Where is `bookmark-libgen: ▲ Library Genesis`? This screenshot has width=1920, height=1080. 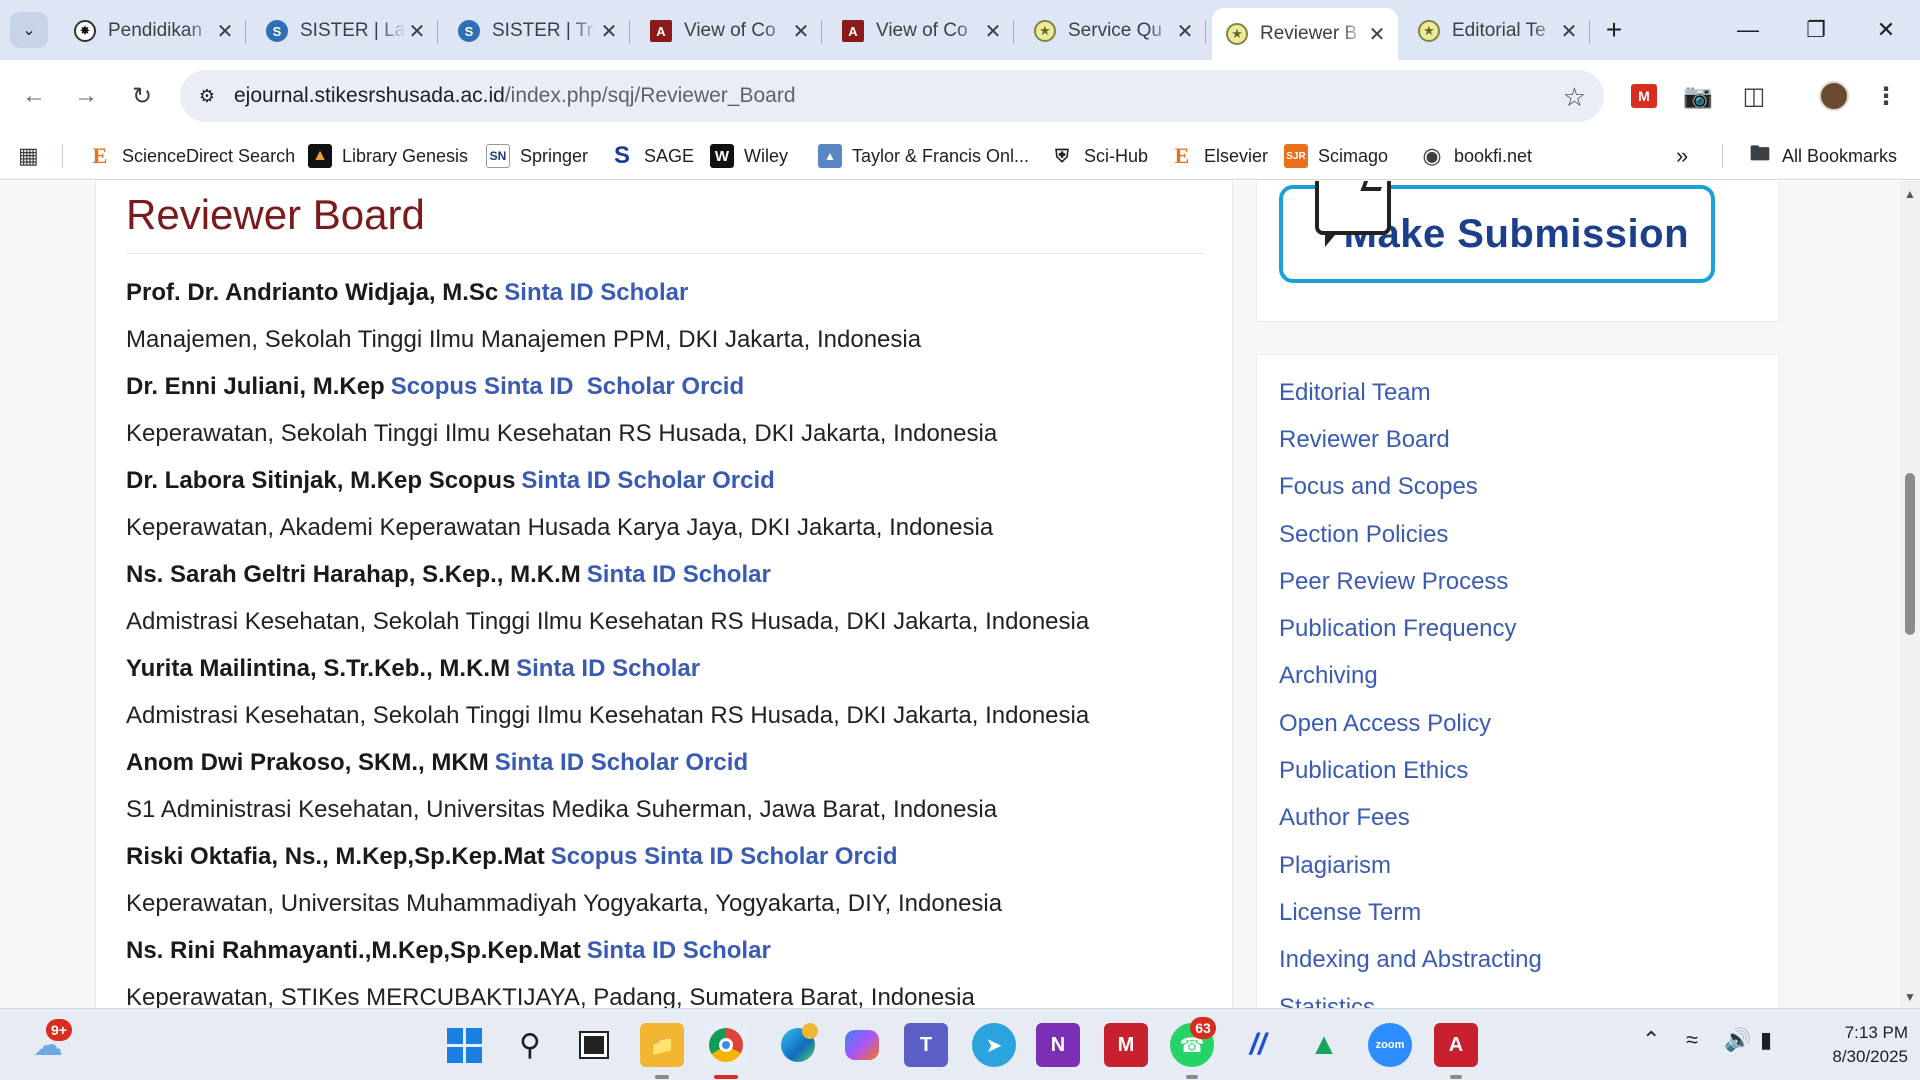 bookmark-libgen: ▲ Library Genesis is located at coordinates (388, 156).